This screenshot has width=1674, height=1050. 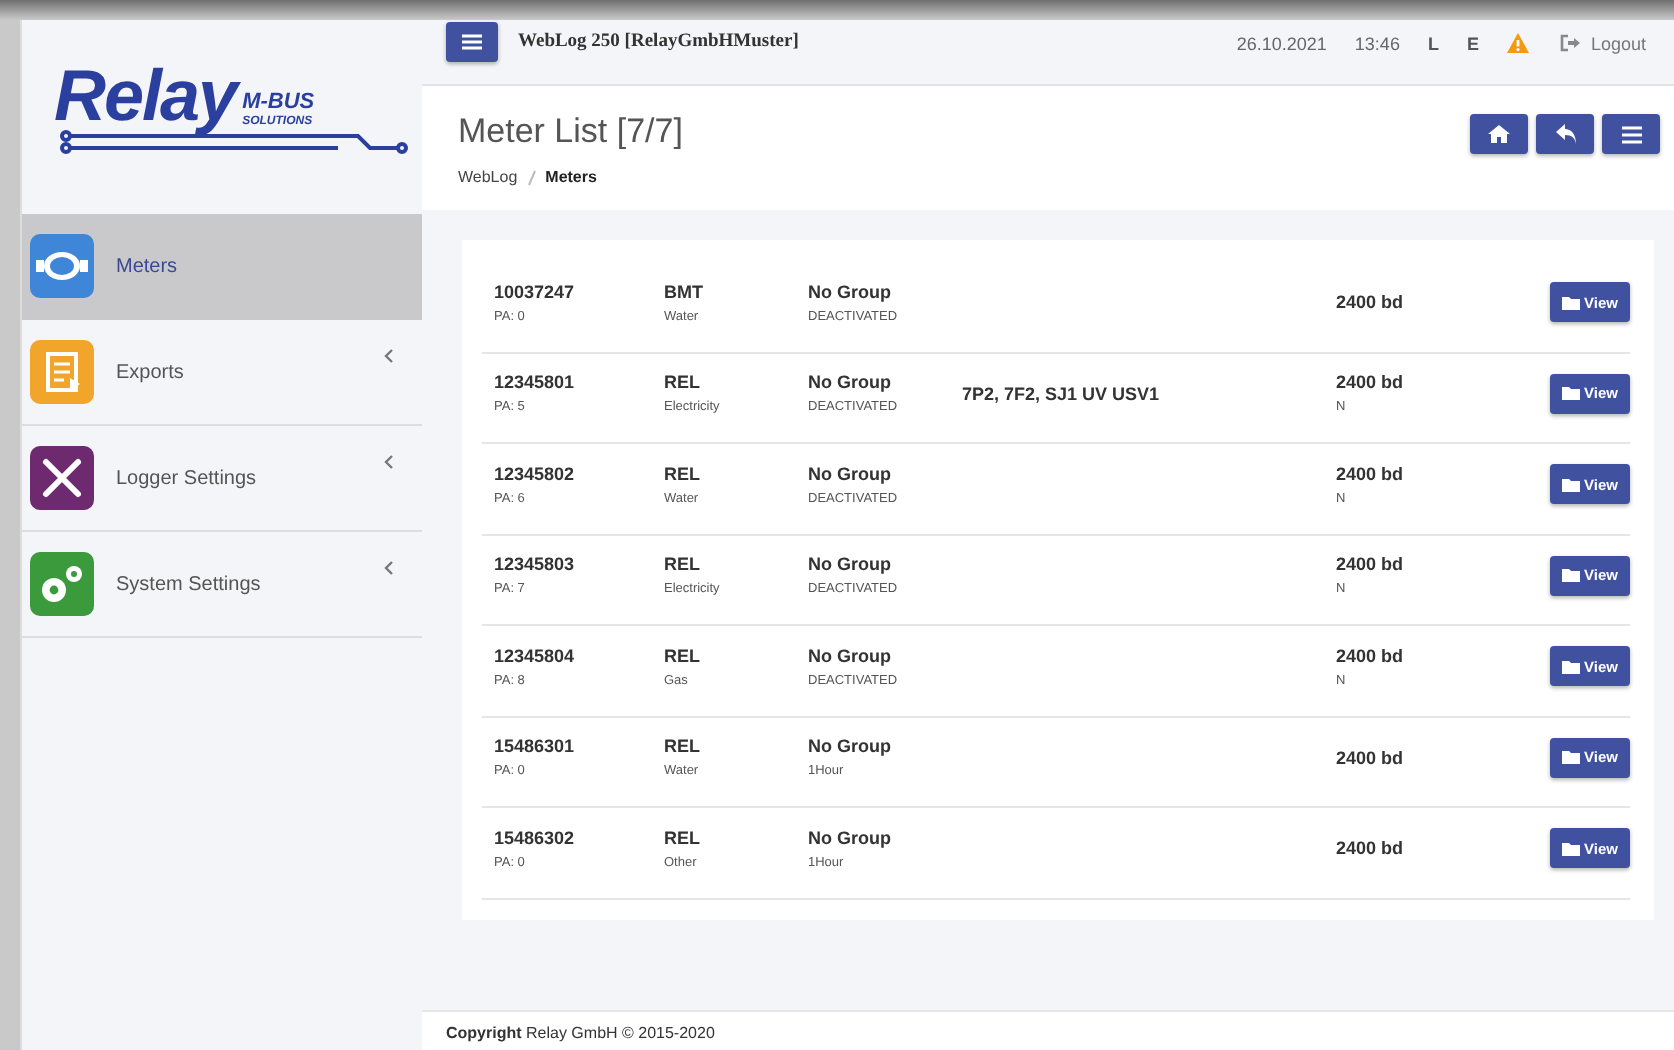 What do you see at coordinates (535, 837) in the screenshot?
I see `table-cell-text: 15486302` at bounding box center [535, 837].